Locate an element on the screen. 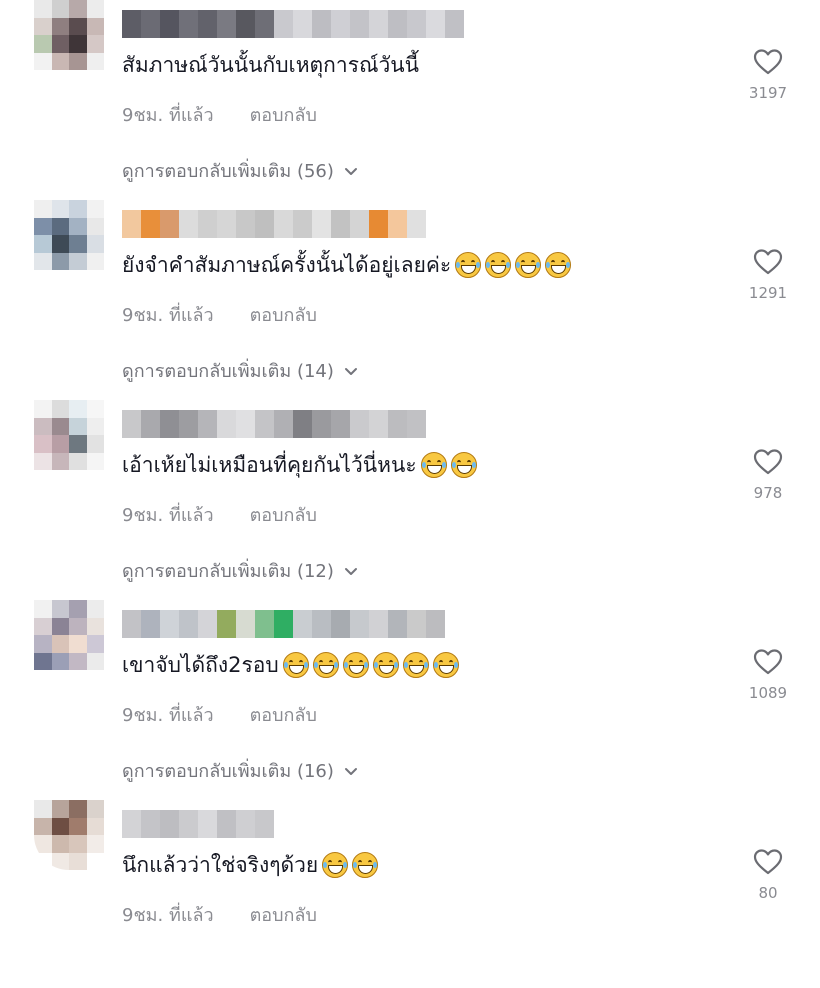 This screenshot has width=820, height=988. comment-text: เอ้าเห้ยไม่เหมือนที่คุยกันไว้นี่หนะ is located at coordinates (299, 465).